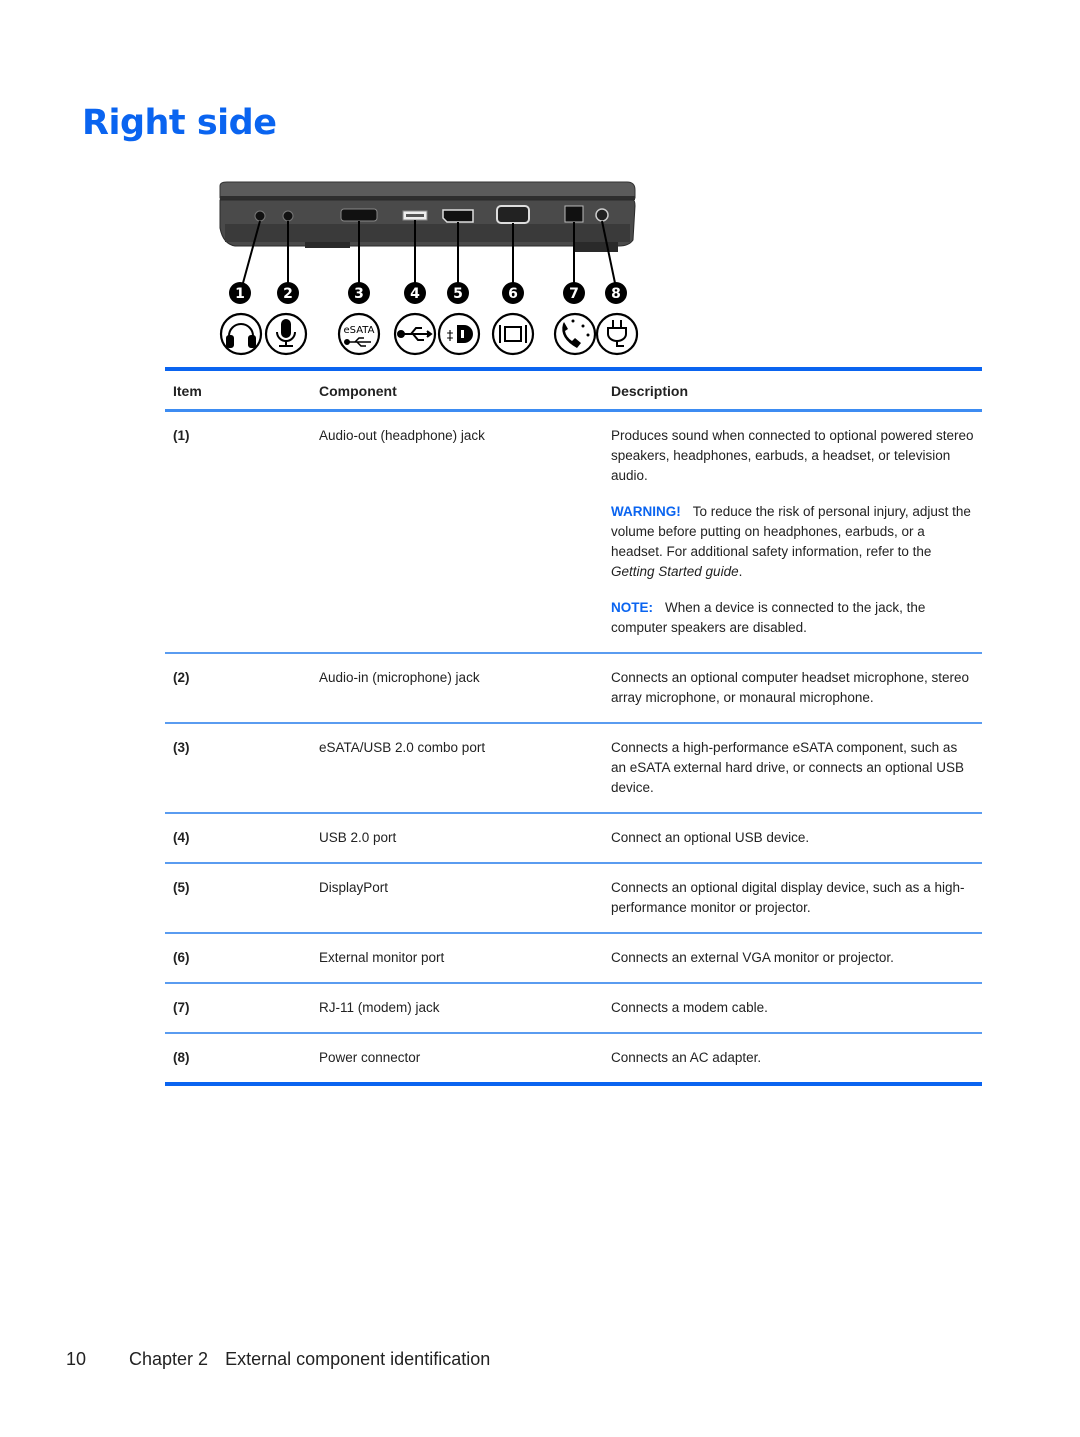  What do you see at coordinates (181, 1007) in the screenshot?
I see `item-number: (7)` at bounding box center [181, 1007].